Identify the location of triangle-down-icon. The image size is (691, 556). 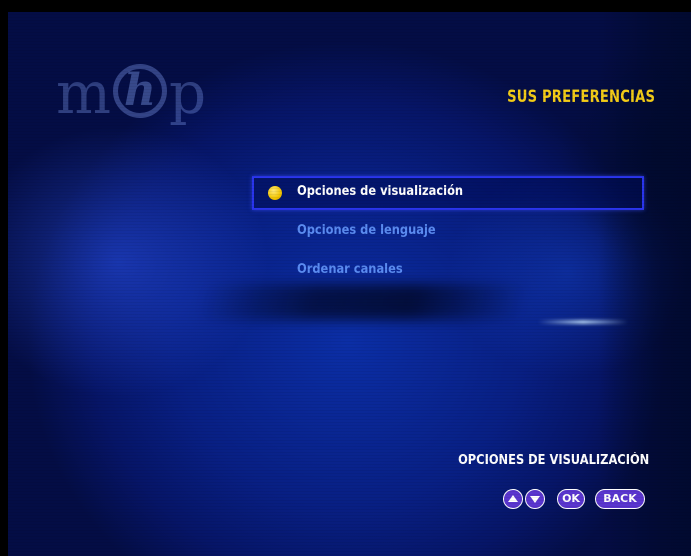
(535, 499).